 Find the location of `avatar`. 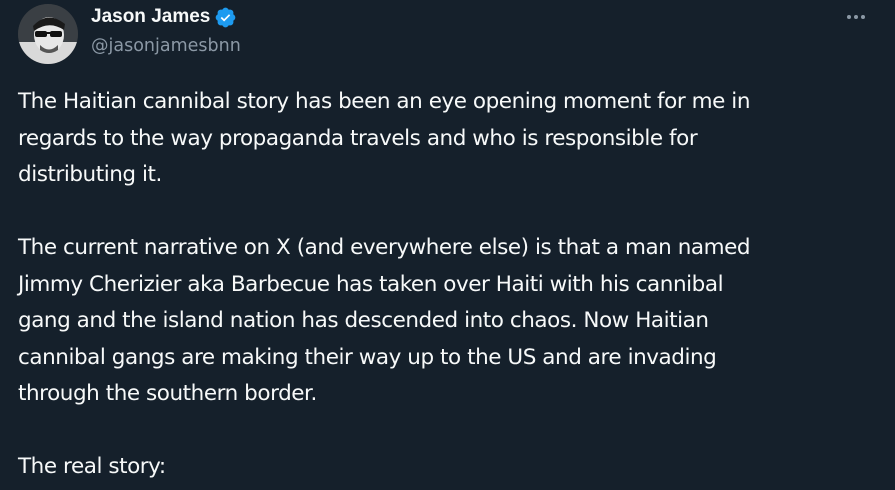

avatar is located at coordinates (48, 34).